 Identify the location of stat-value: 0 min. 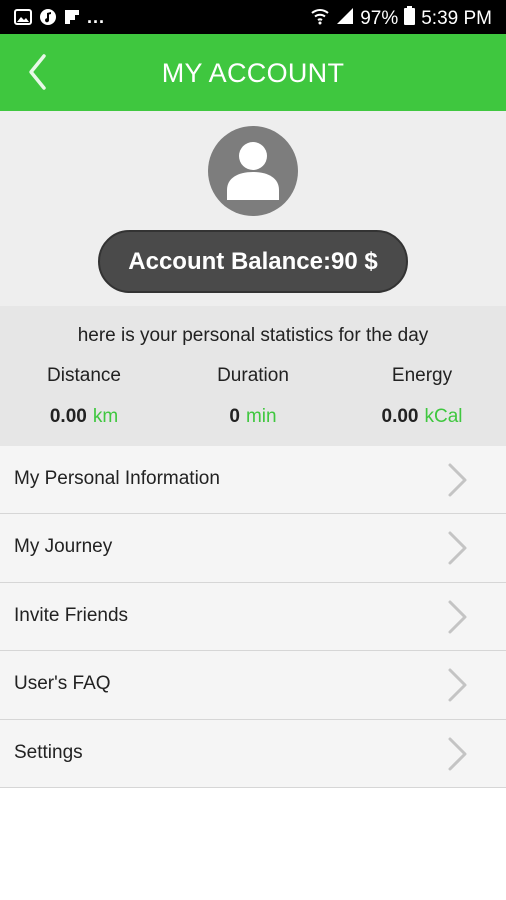
(253, 417).